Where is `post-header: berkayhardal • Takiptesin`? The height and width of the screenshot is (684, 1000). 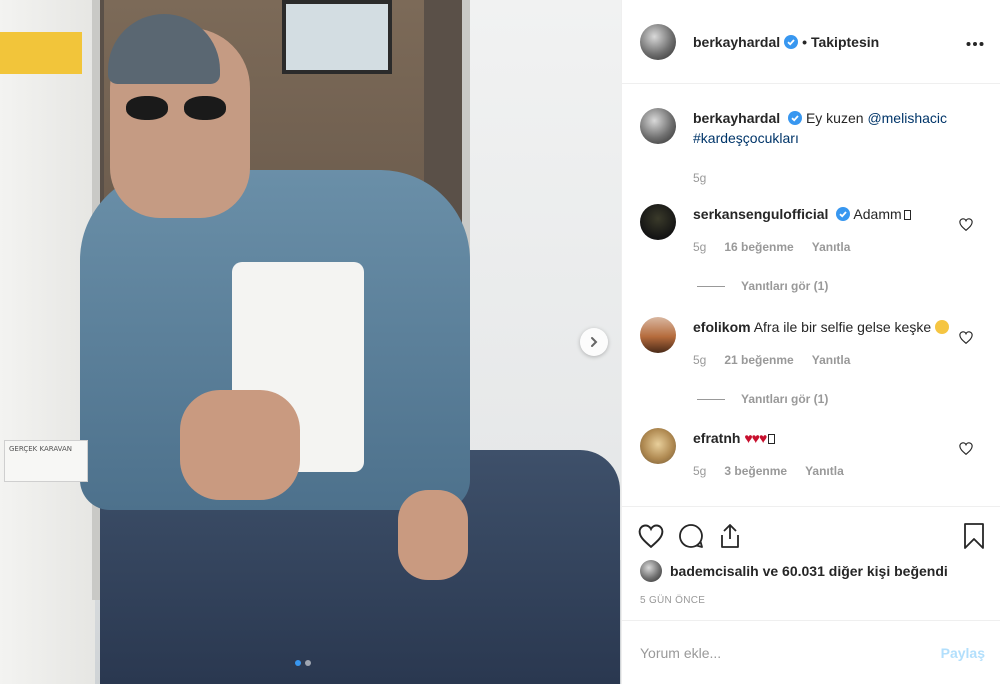
post-header: berkayhardal • Takiptesin is located at coordinates (811, 42).